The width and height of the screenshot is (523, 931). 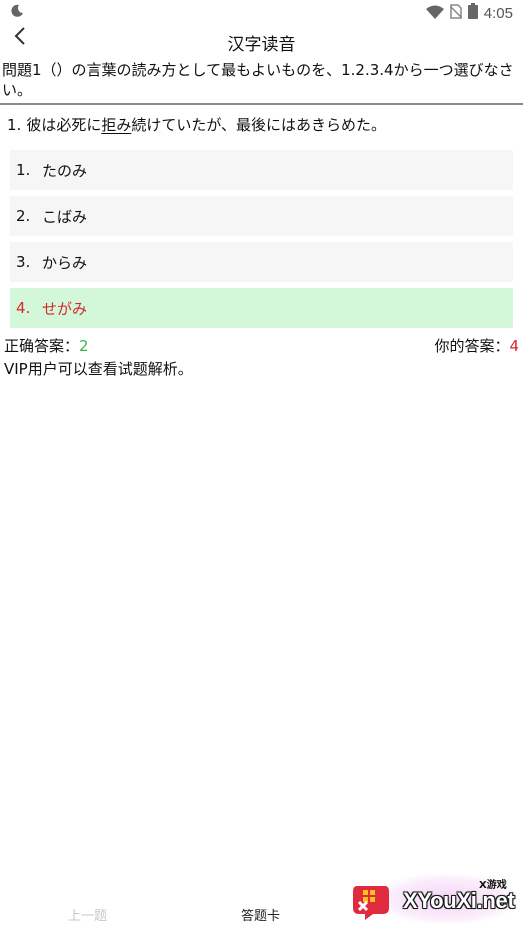 What do you see at coordinates (261, 346) in the screenshot?
I see `answer-row: 正确答案：2 你的答案：4` at bounding box center [261, 346].